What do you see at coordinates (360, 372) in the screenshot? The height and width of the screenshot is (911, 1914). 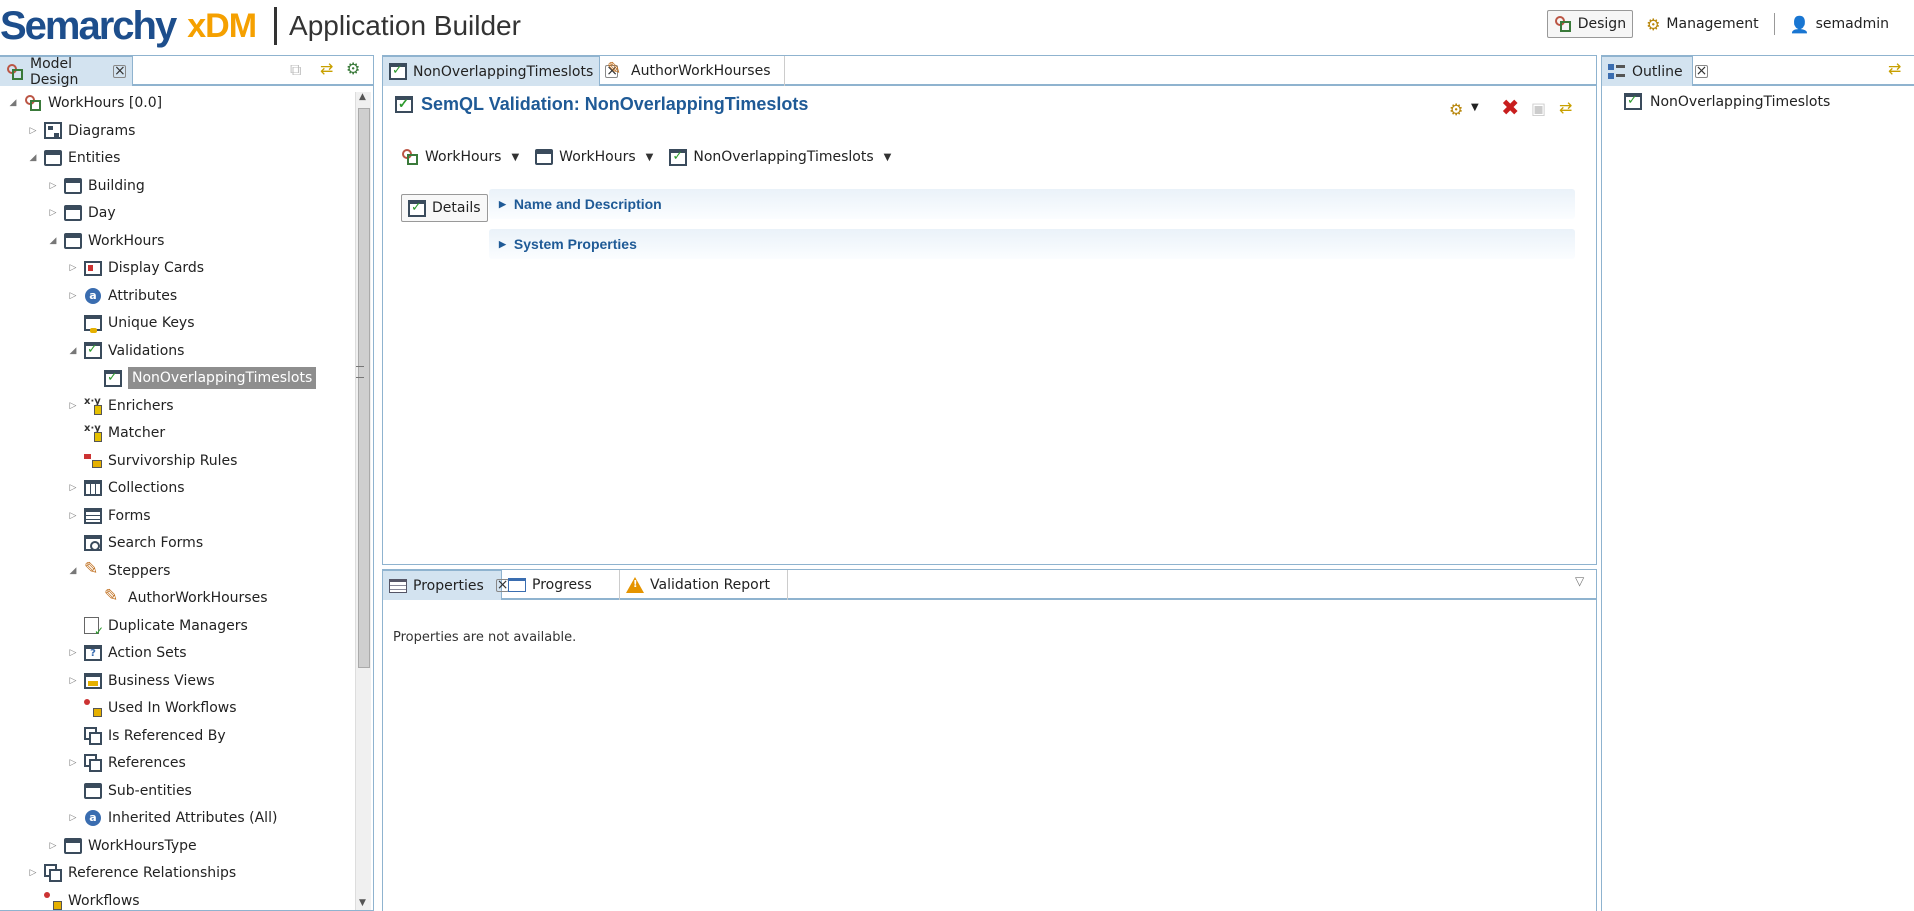 I see `splitter-handle` at bounding box center [360, 372].